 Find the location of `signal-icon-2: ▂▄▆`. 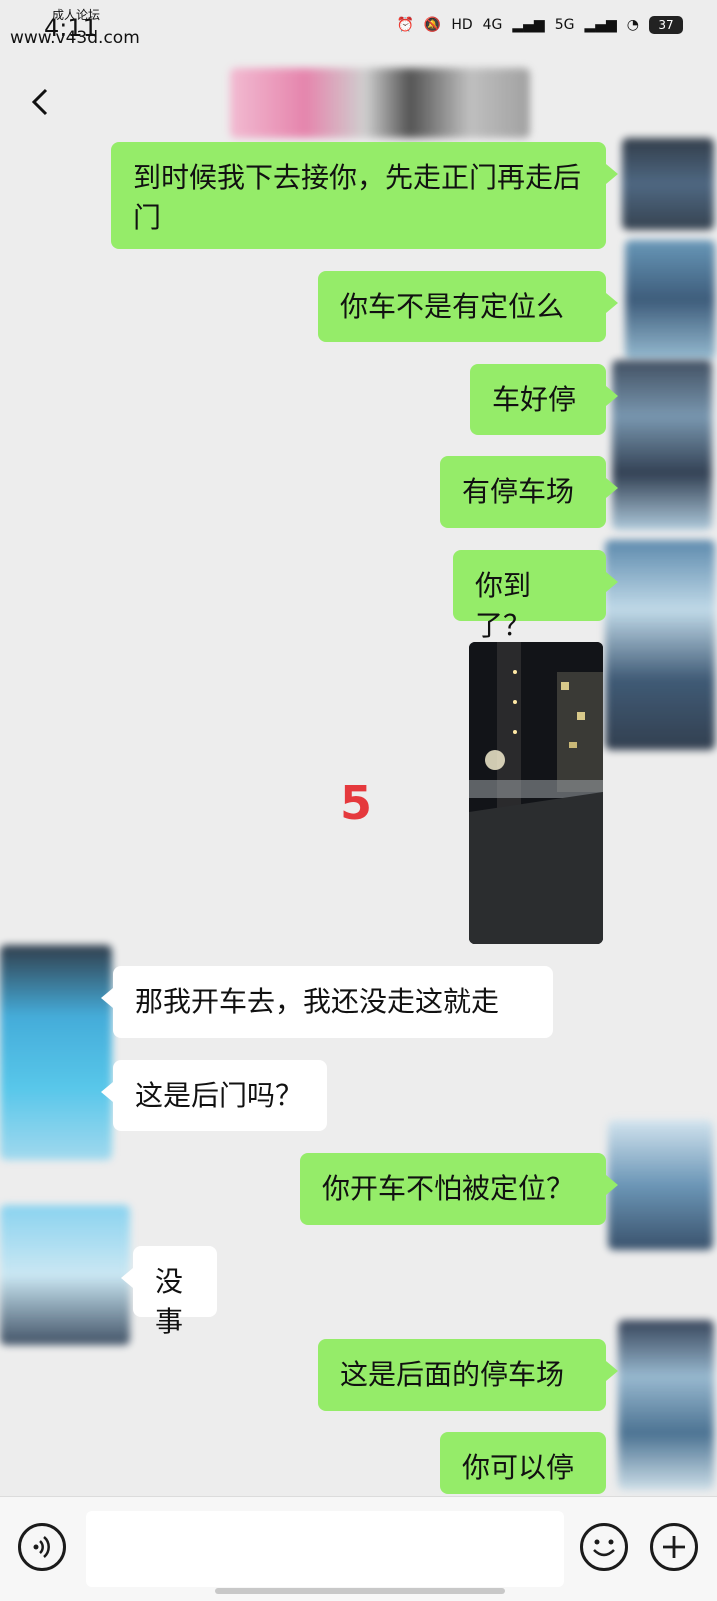

signal-icon-2: ▂▄▆ is located at coordinates (600, 25).